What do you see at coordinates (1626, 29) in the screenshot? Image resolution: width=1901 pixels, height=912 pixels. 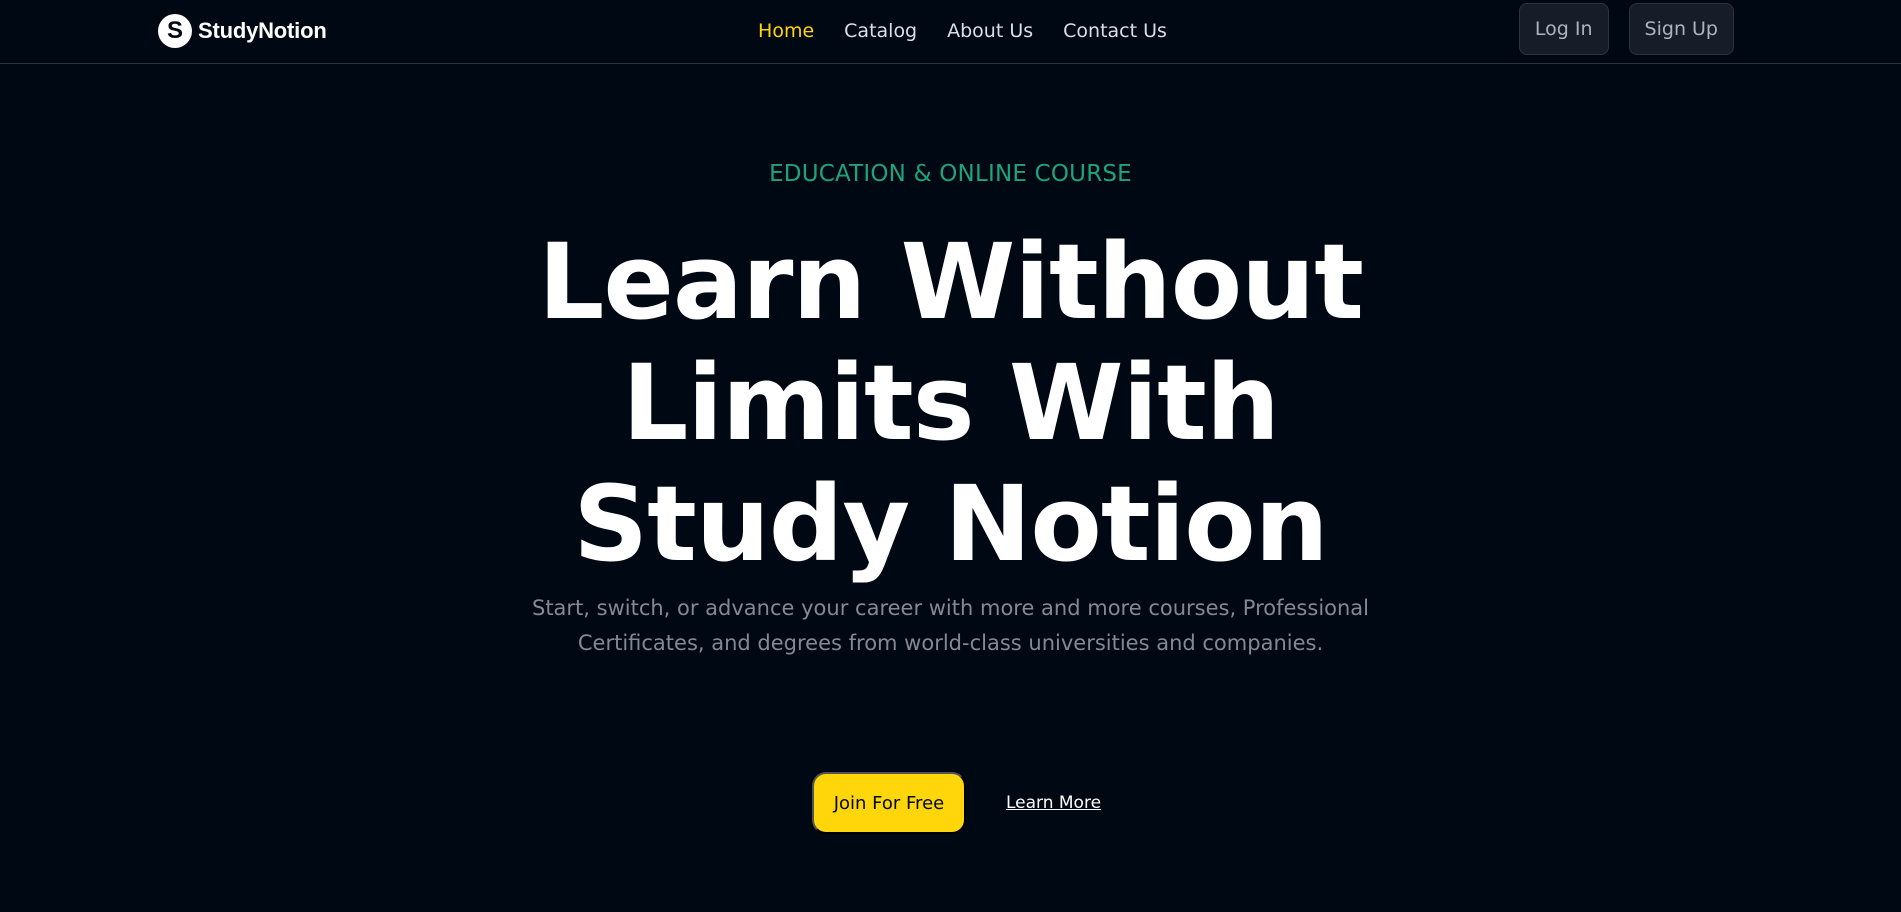 I see `auth-buttons: Log In Sign Up` at bounding box center [1626, 29].